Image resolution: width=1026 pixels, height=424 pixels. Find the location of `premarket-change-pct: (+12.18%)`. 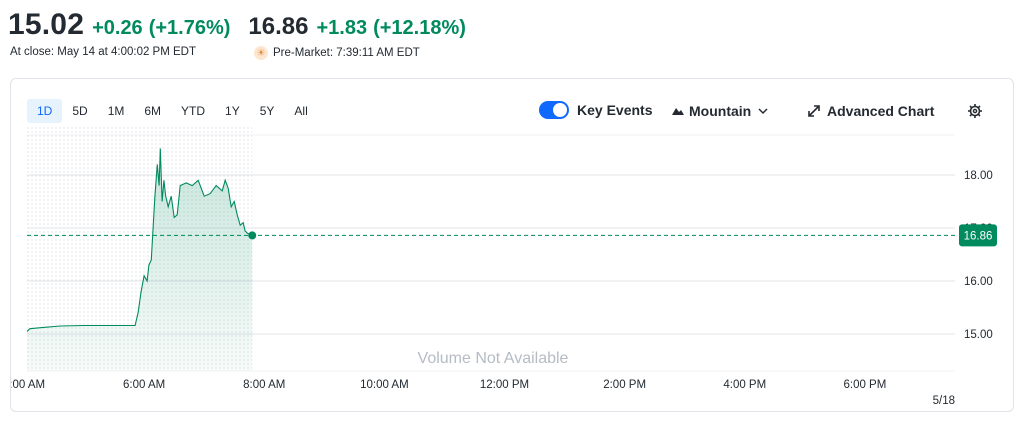

premarket-change-pct: (+12.18%) is located at coordinates (419, 28).